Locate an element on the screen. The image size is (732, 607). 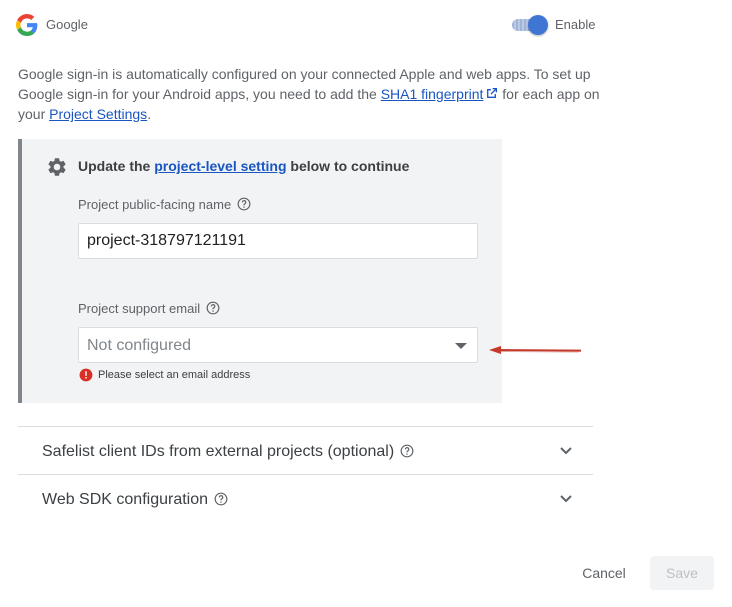
accordion-label-text: Web SDK configuration is located at coordinates (125, 499).